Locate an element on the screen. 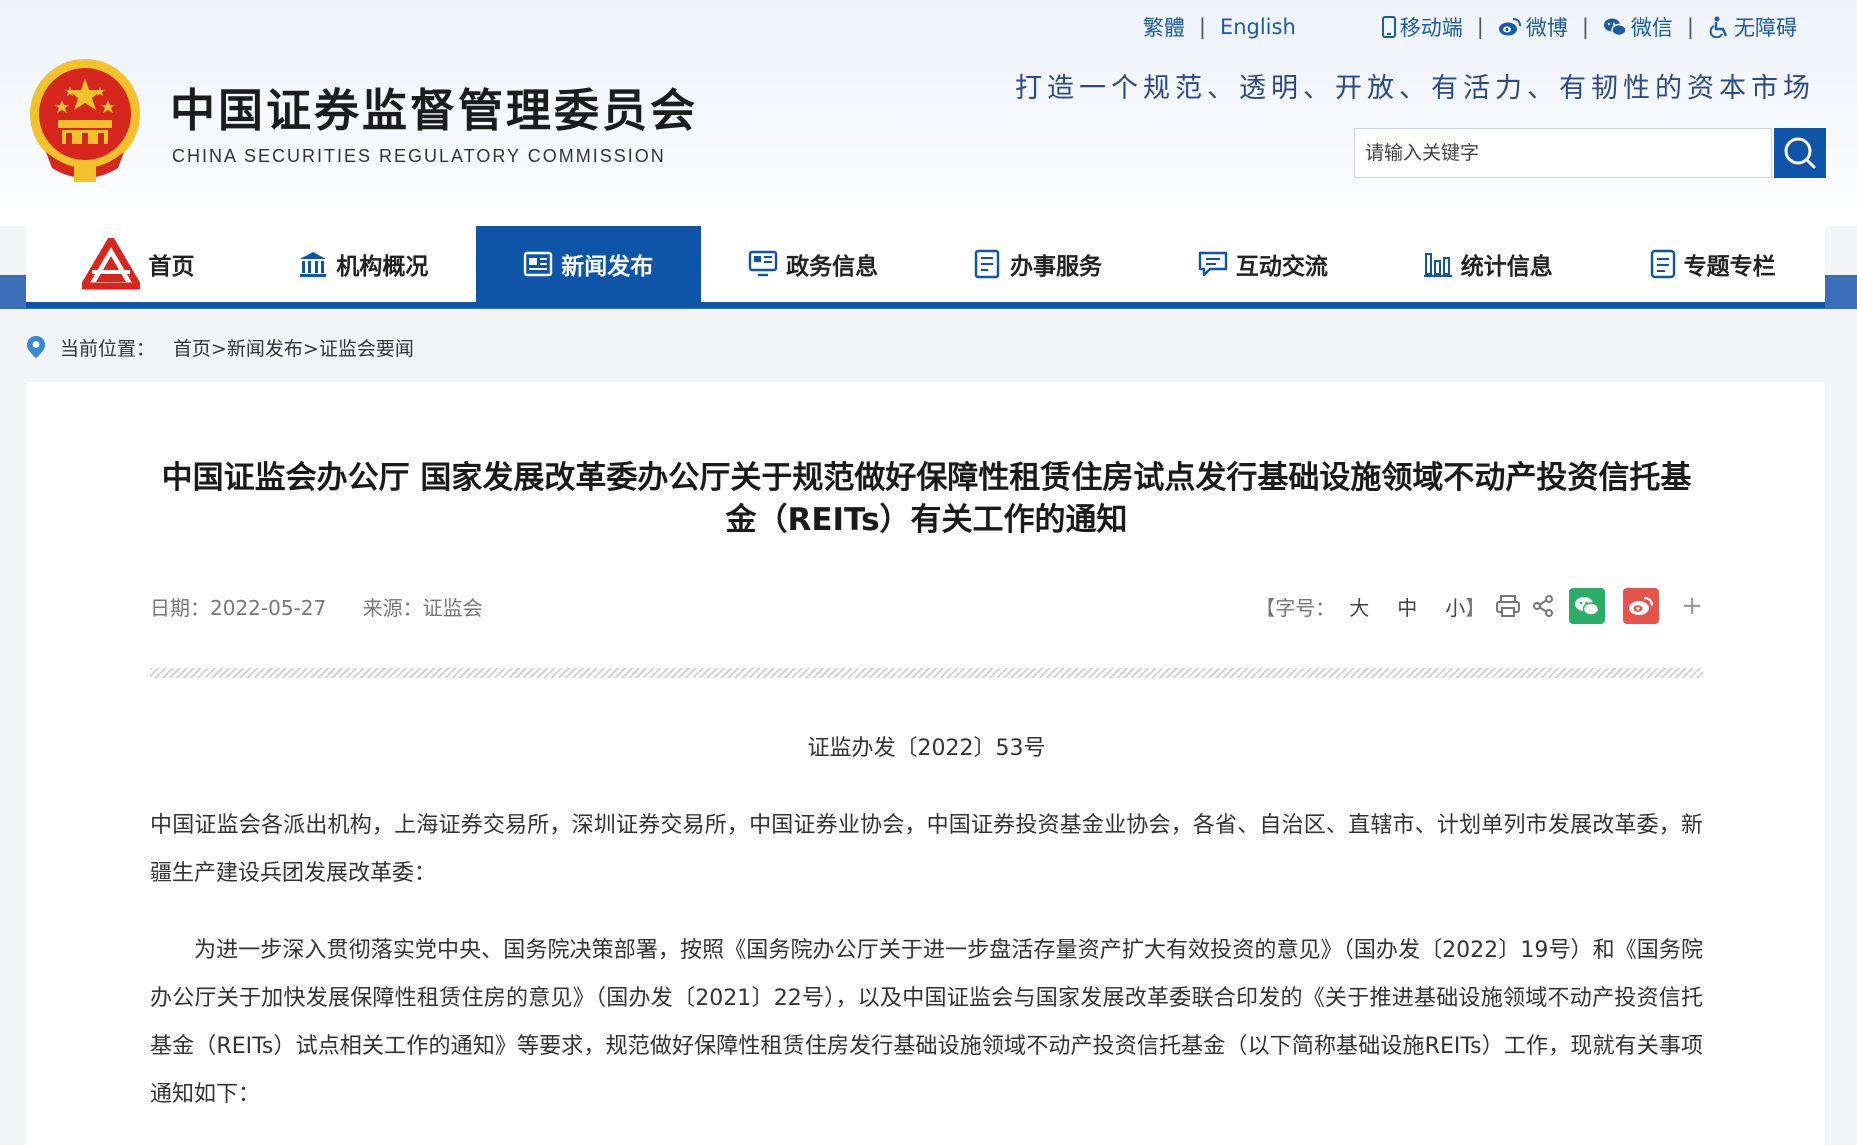  accessibility-link-label: 无障碍 is located at coordinates (1765, 28).